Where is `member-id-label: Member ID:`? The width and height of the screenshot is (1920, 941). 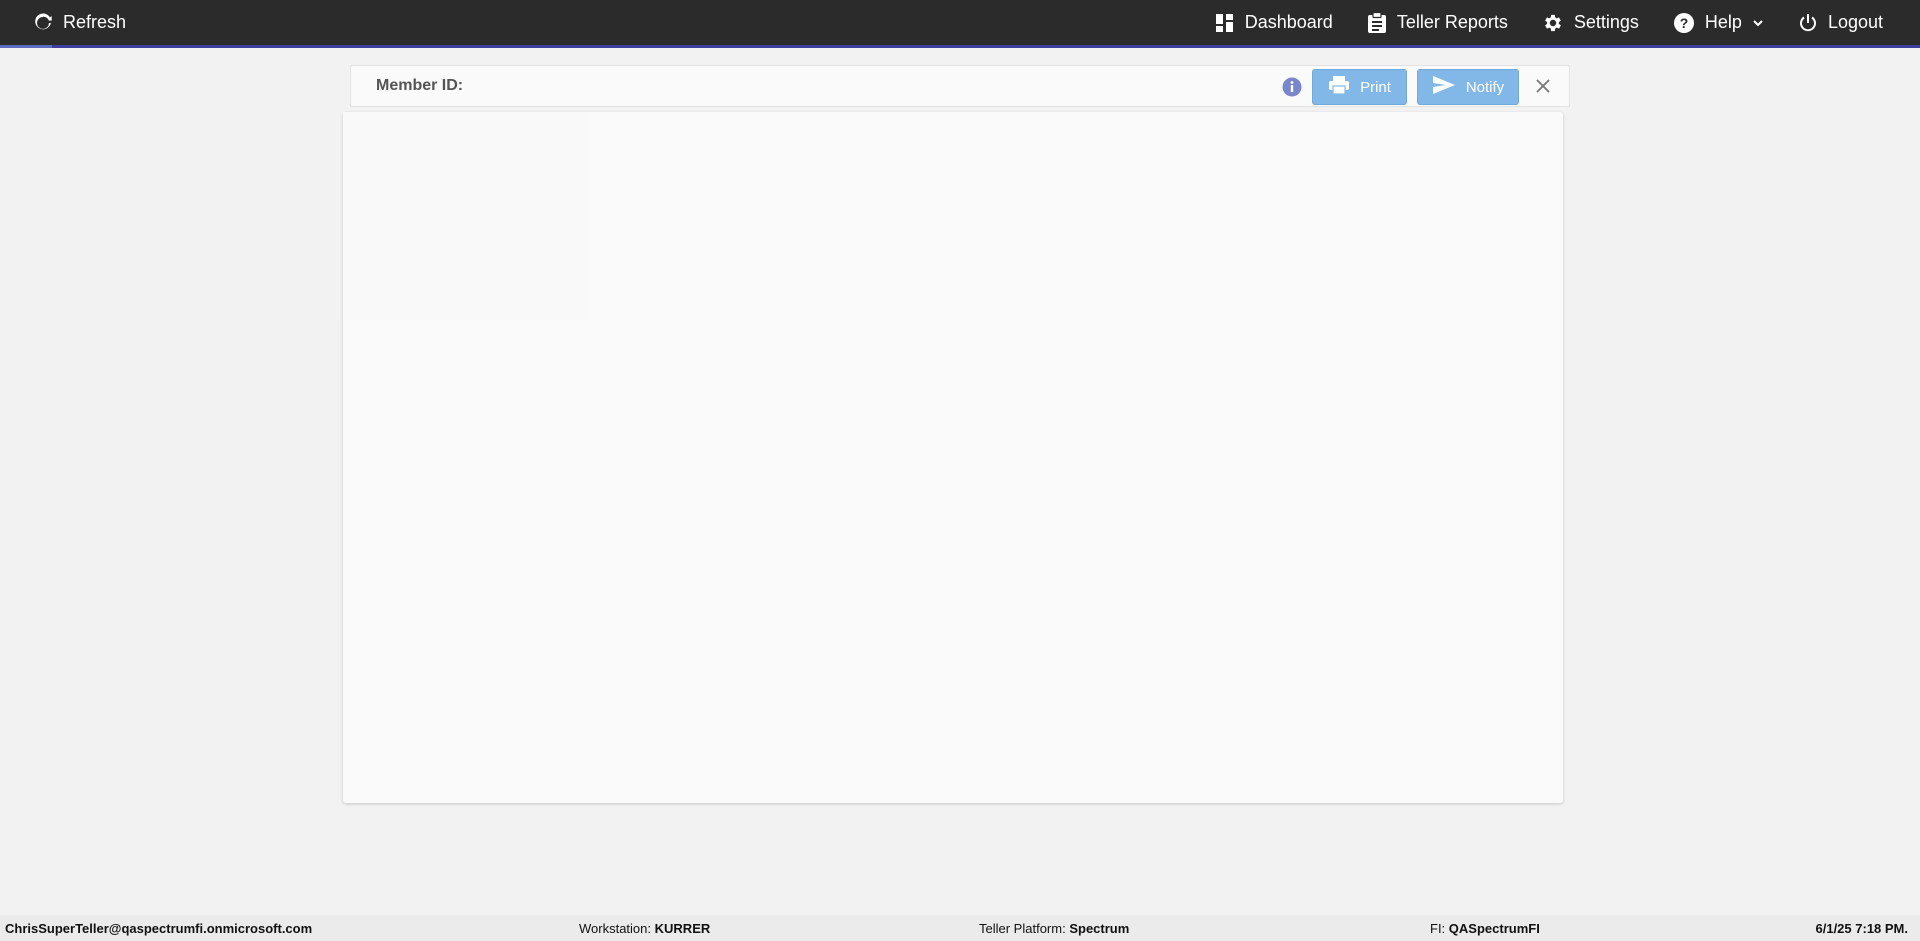
member-id-label: Member ID: is located at coordinates (420, 85).